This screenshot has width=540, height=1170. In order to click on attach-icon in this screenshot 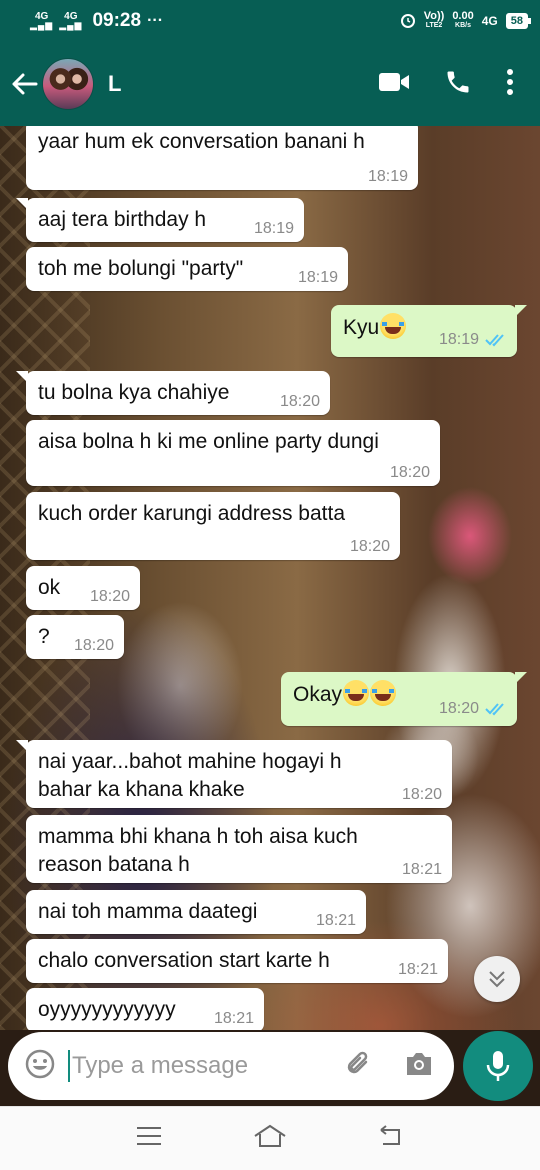, I will do `click(359, 1066)`.